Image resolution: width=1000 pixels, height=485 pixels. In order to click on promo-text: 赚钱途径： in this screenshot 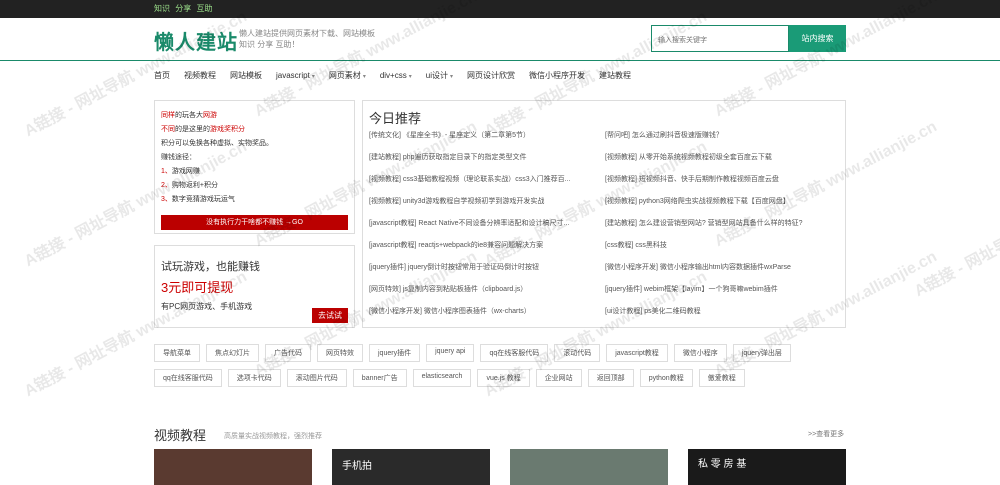, I will do `click(178, 157)`.